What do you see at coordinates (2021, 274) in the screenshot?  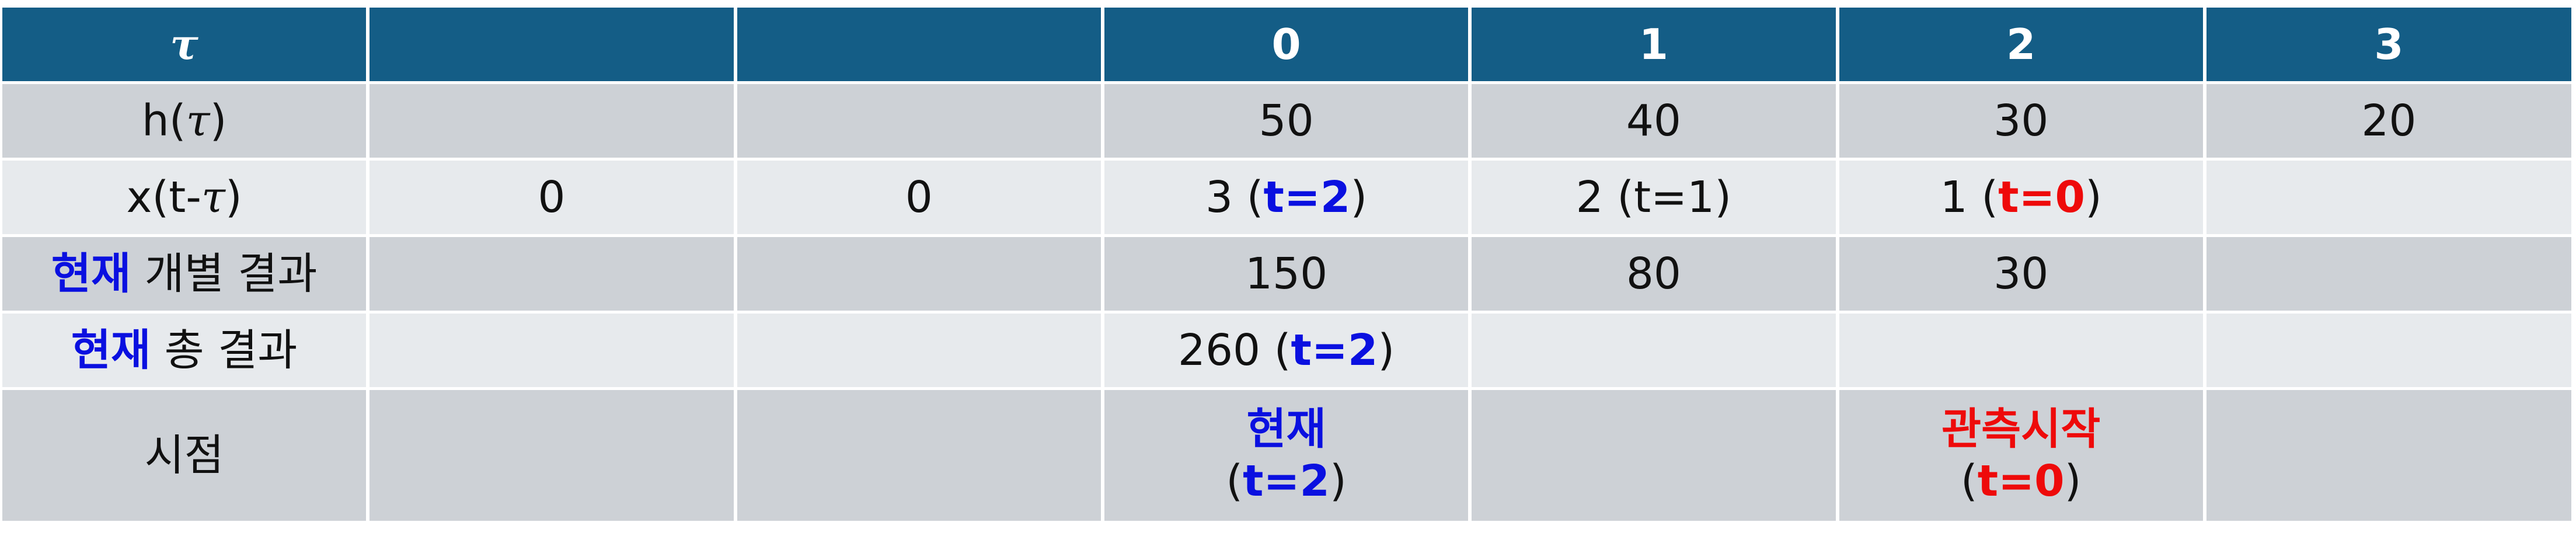 I see `row-individual-value-2: 30` at bounding box center [2021, 274].